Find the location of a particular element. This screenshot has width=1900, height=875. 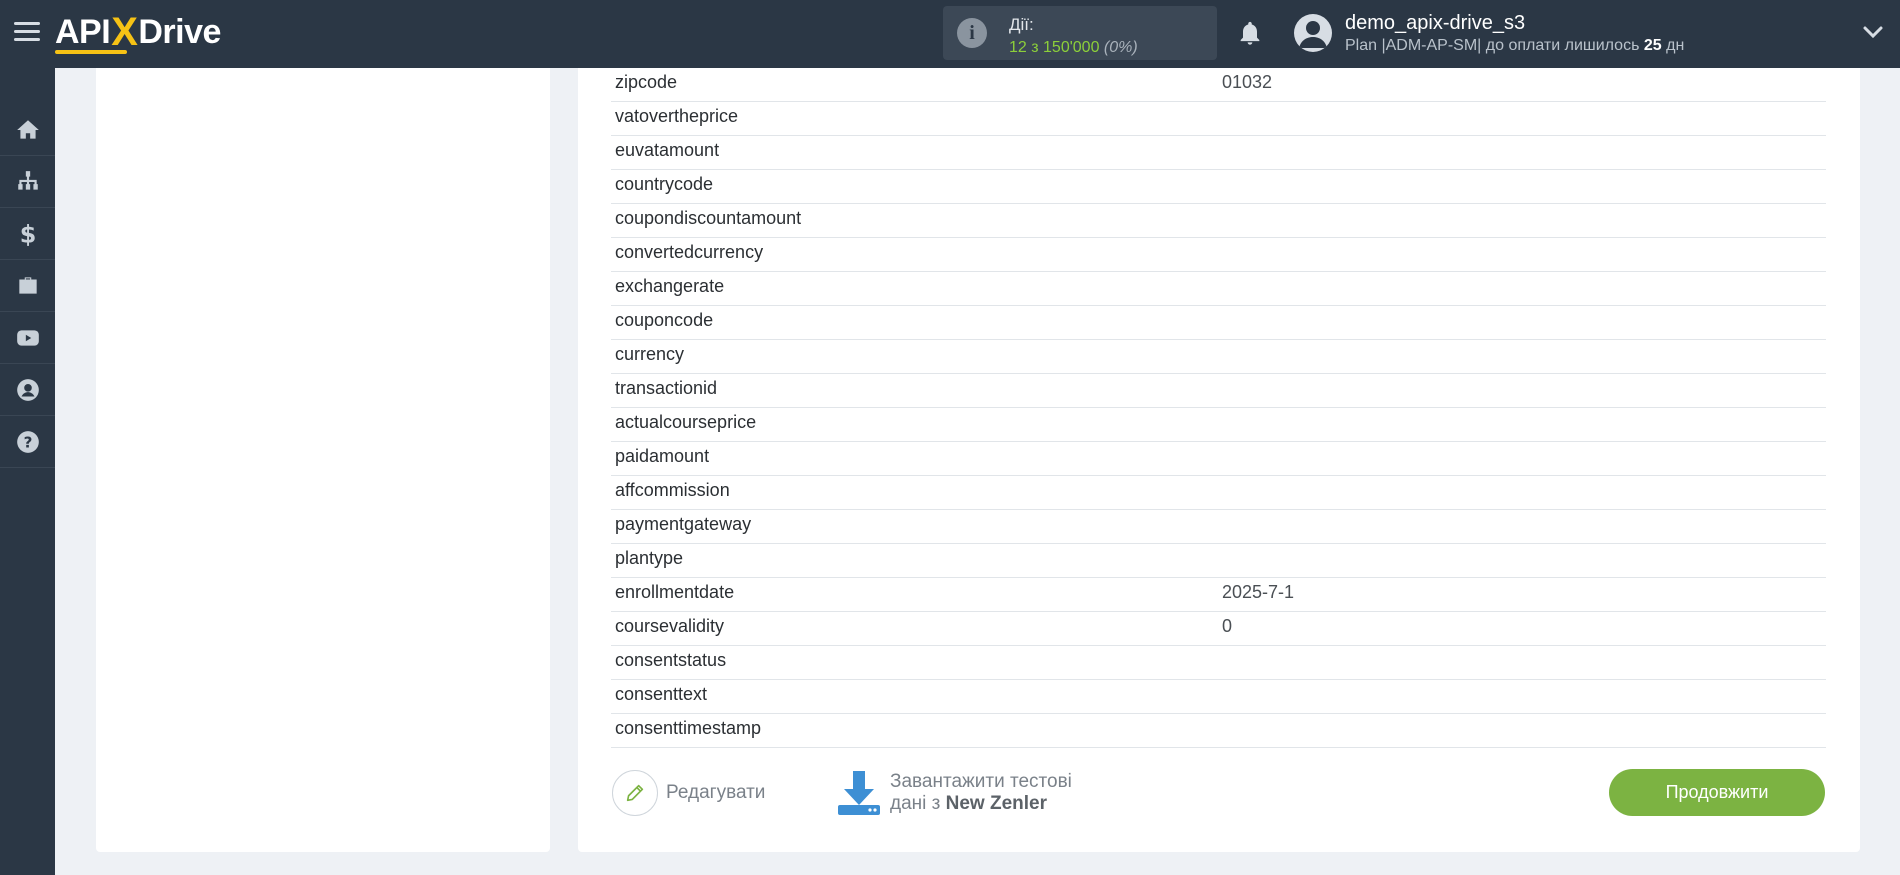

table-row: plantype is located at coordinates (1218, 561).